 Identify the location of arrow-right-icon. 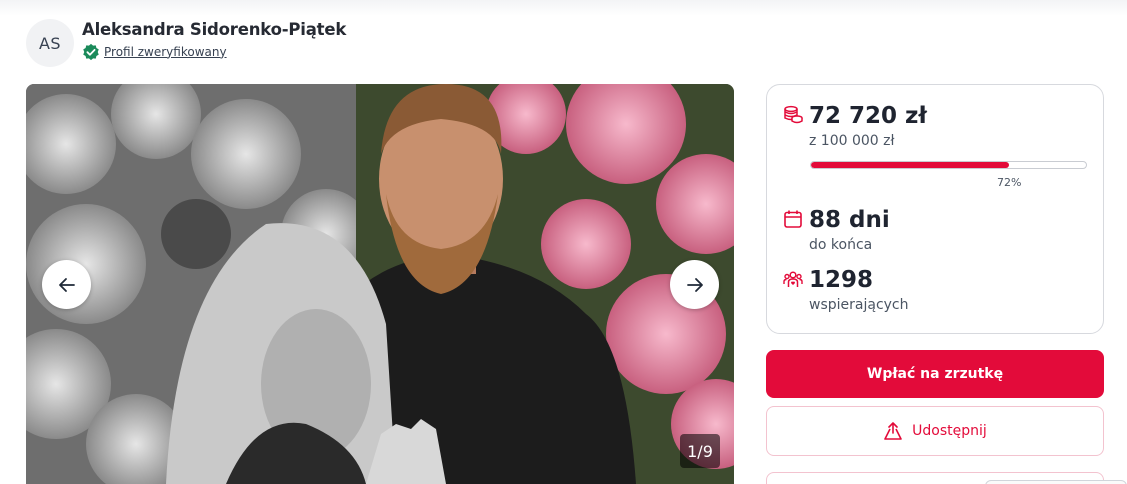
(694, 284).